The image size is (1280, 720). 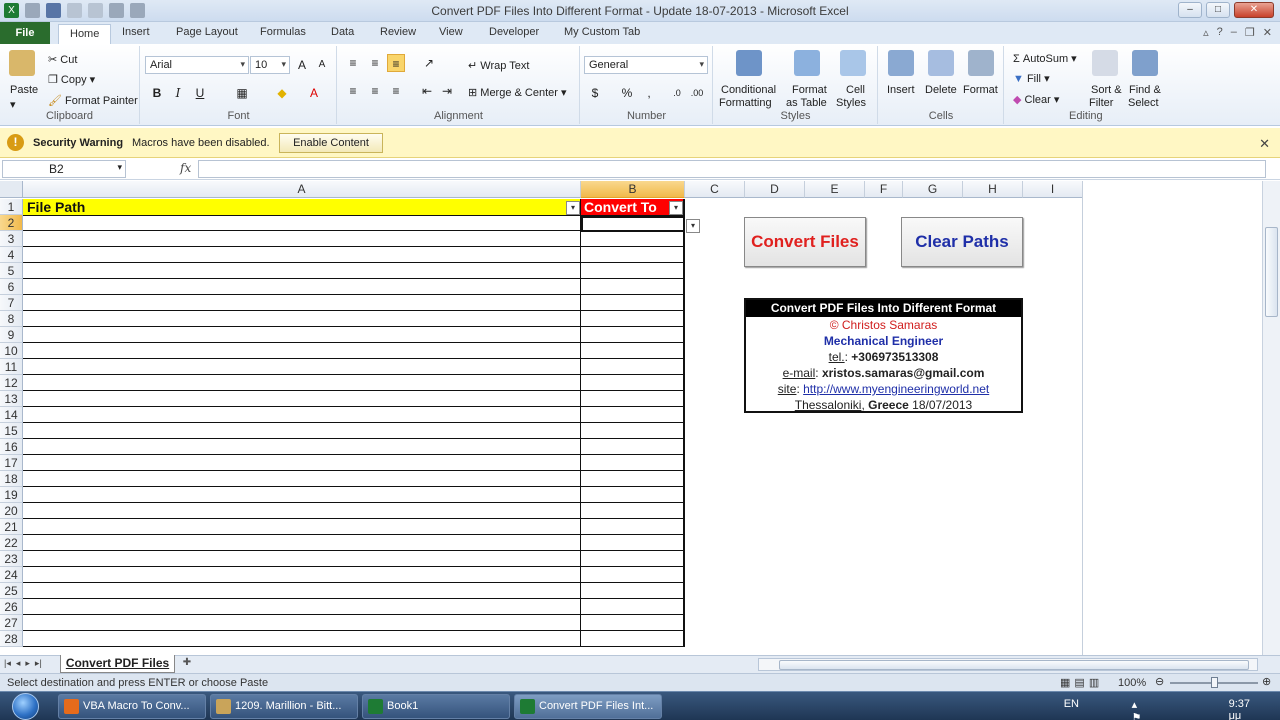 What do you see at coordinates (322, 65) in the screenshot?
I see `shrink-font-icon: A` at bounding box center [322, 65].